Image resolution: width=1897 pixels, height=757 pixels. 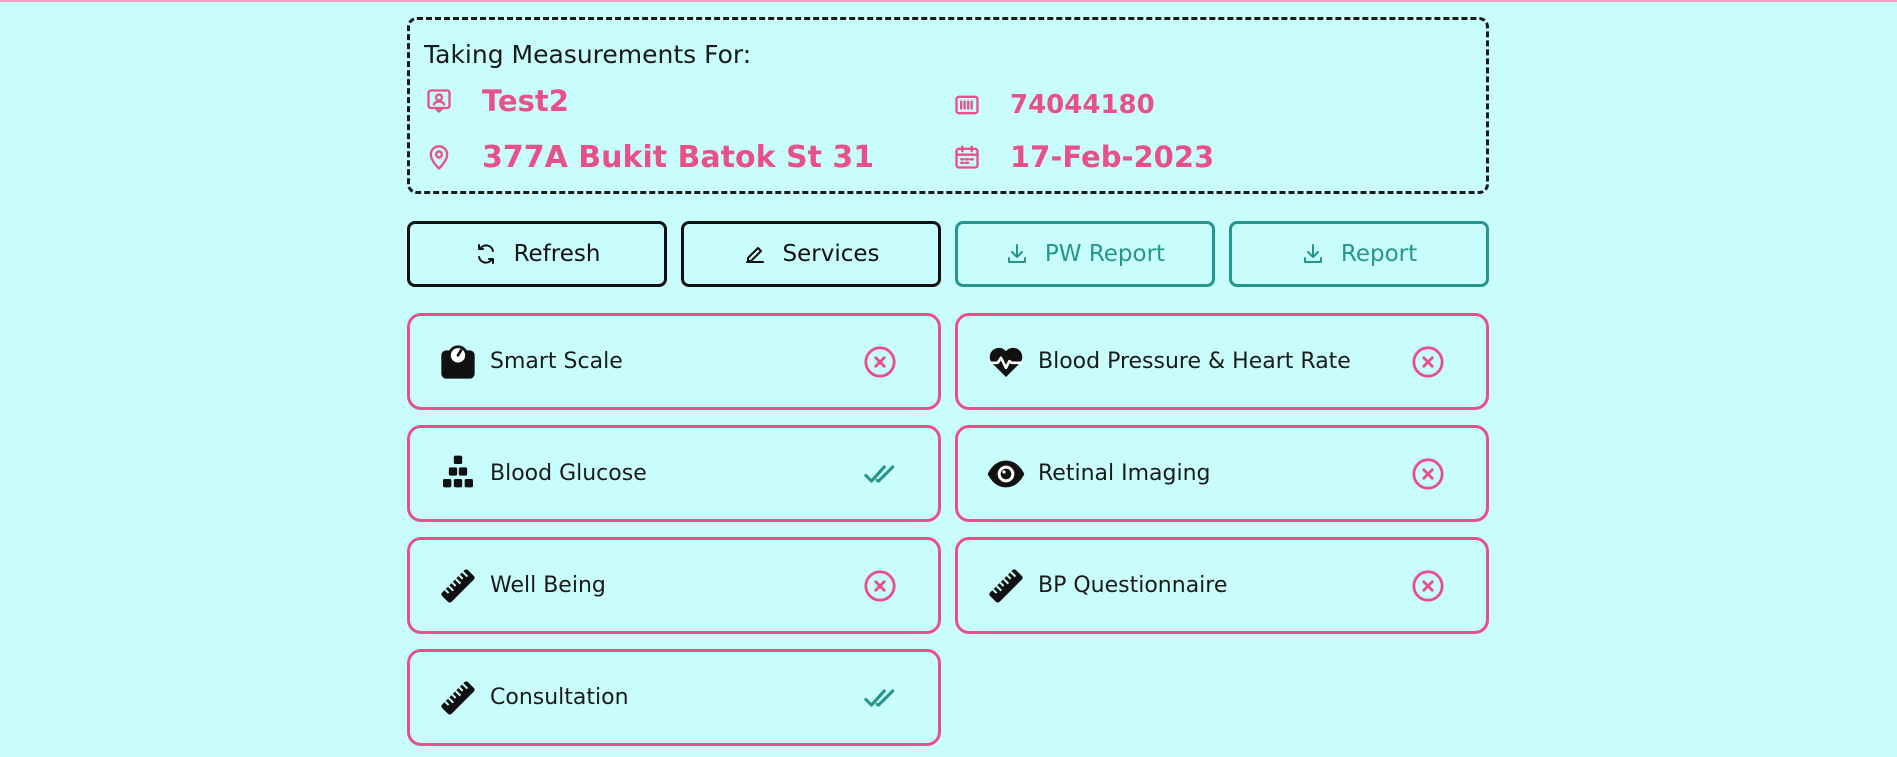 I want to click on service-card-bp-questionnaire: BP Questionnaire, so click(x=1222, y=585).